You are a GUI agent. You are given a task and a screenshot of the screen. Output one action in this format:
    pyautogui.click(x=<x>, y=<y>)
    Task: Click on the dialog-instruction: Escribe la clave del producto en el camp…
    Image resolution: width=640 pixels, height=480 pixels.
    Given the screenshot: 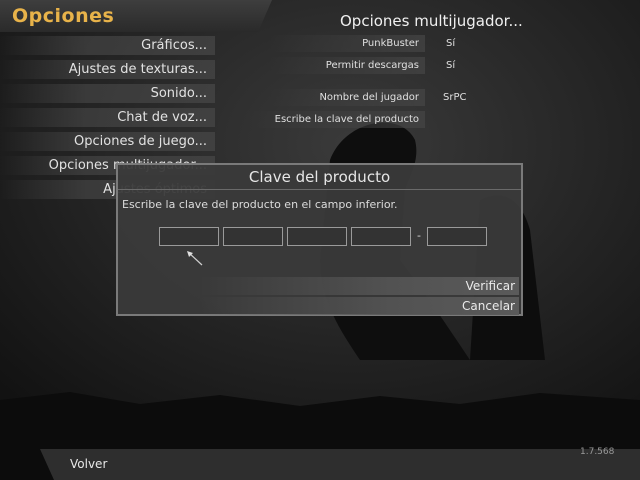 What is the action you would take?
    pyautogui.click(x=260, y=204)
    